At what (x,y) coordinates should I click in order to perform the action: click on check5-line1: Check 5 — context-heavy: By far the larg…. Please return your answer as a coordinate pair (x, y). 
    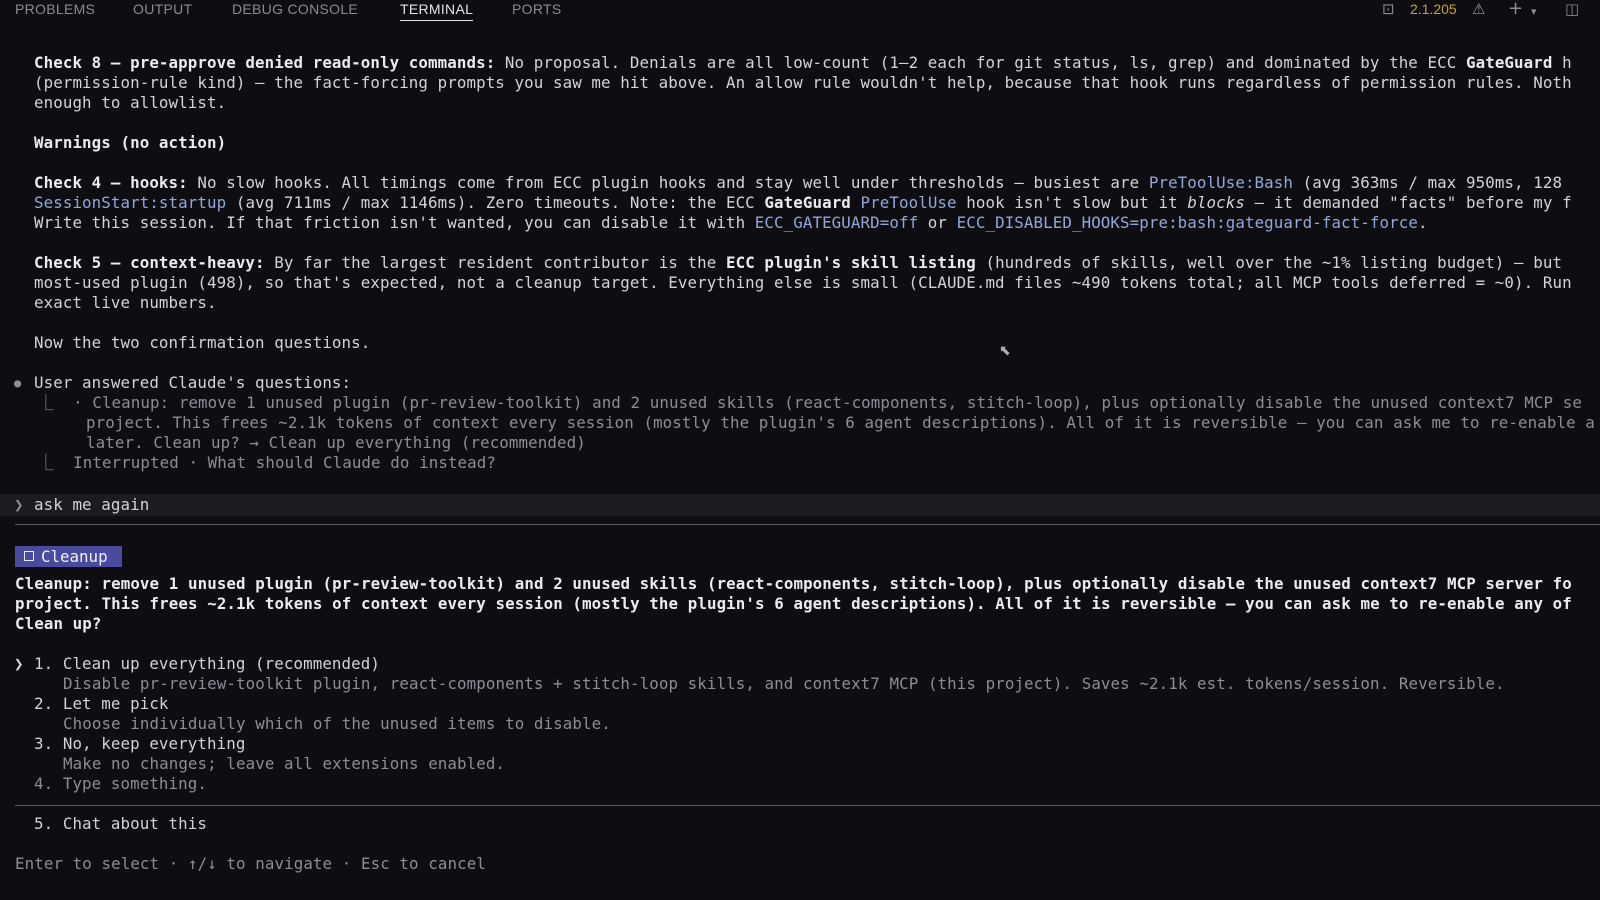
    Looking at the image, I should click on (798, 263).